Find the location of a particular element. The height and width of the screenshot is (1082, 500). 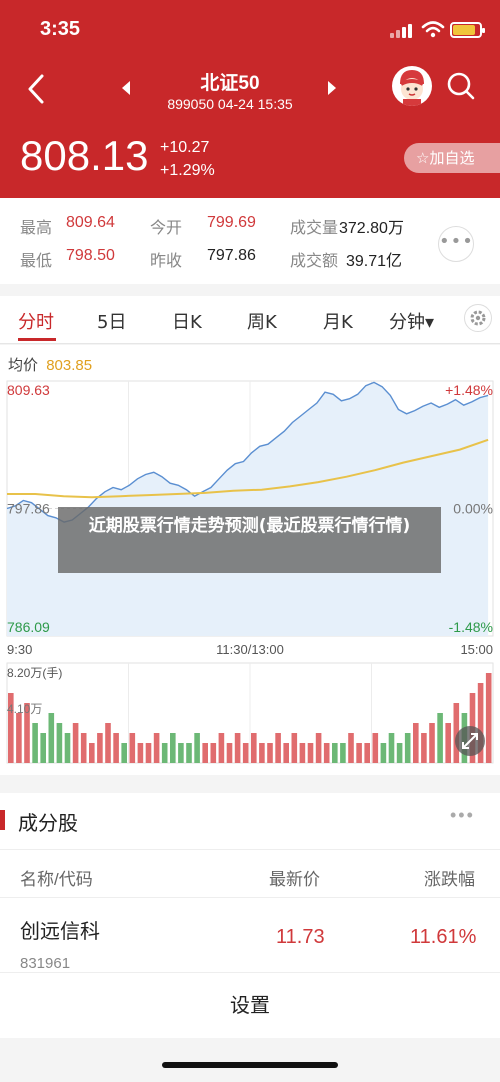

components-more-button: ••• is located at coordinates (462, 815).